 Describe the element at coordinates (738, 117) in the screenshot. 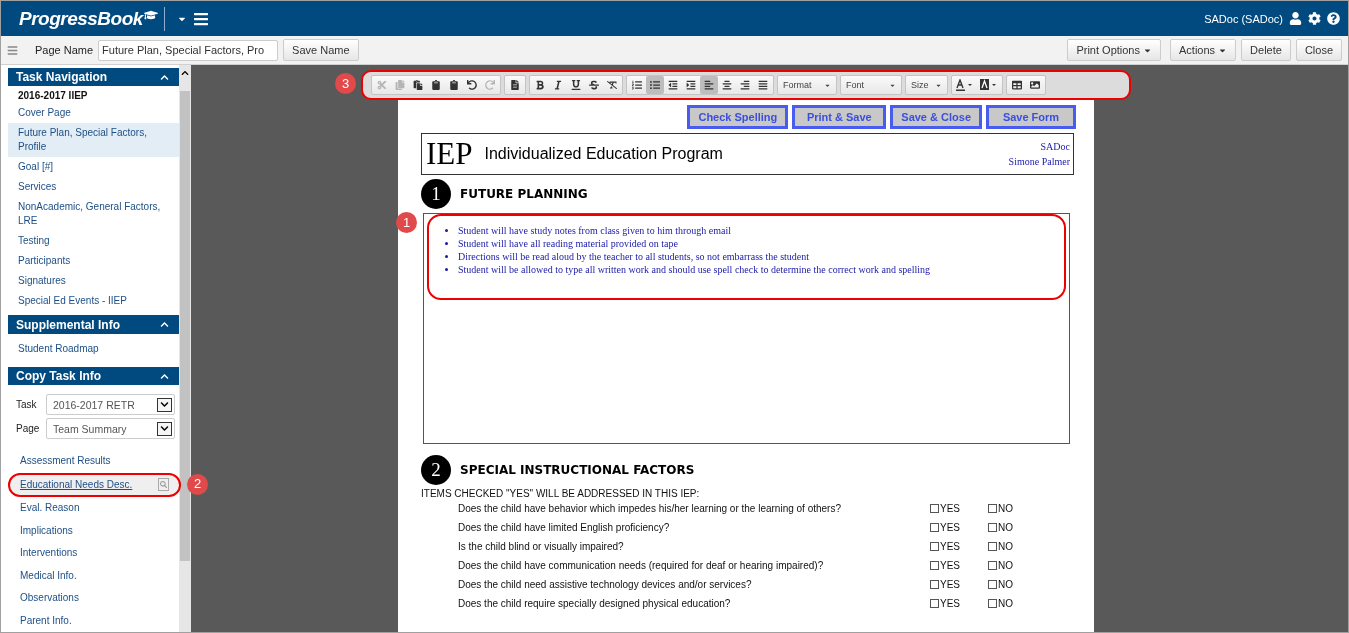

I see `form-action-button: Check Spelling` at that location.